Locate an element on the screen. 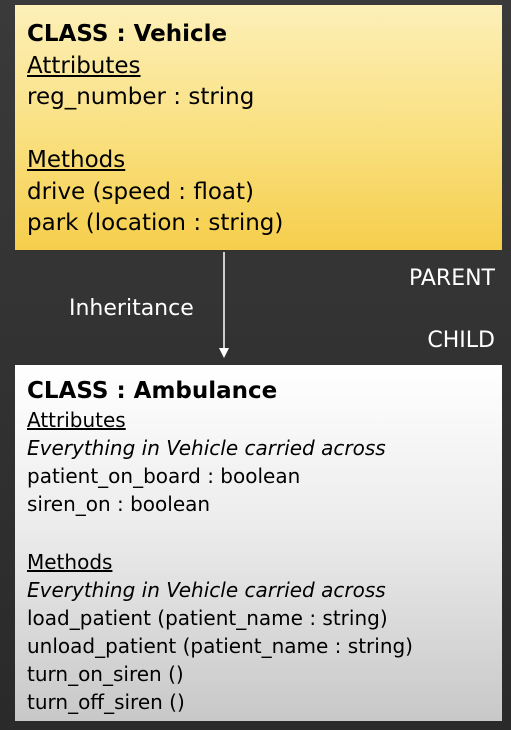 This screenshot has height=730, width=511. child-method-item: unload_patient (patient_name : string) is located at coordinates (220, 646).